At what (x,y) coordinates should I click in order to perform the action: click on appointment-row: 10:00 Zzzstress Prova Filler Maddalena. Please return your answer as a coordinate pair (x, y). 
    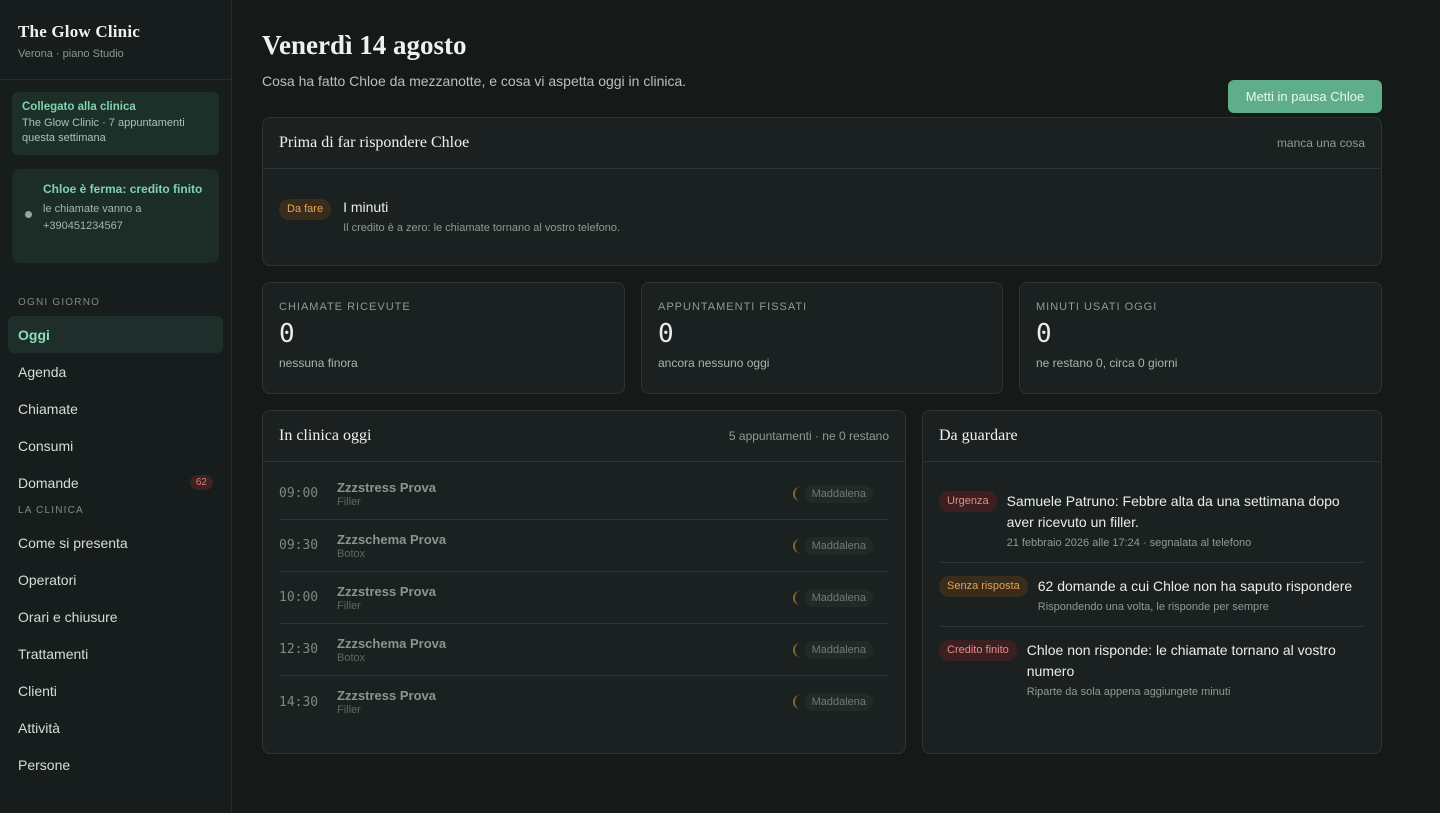
    Looking at the image, I should click on (584, 598).